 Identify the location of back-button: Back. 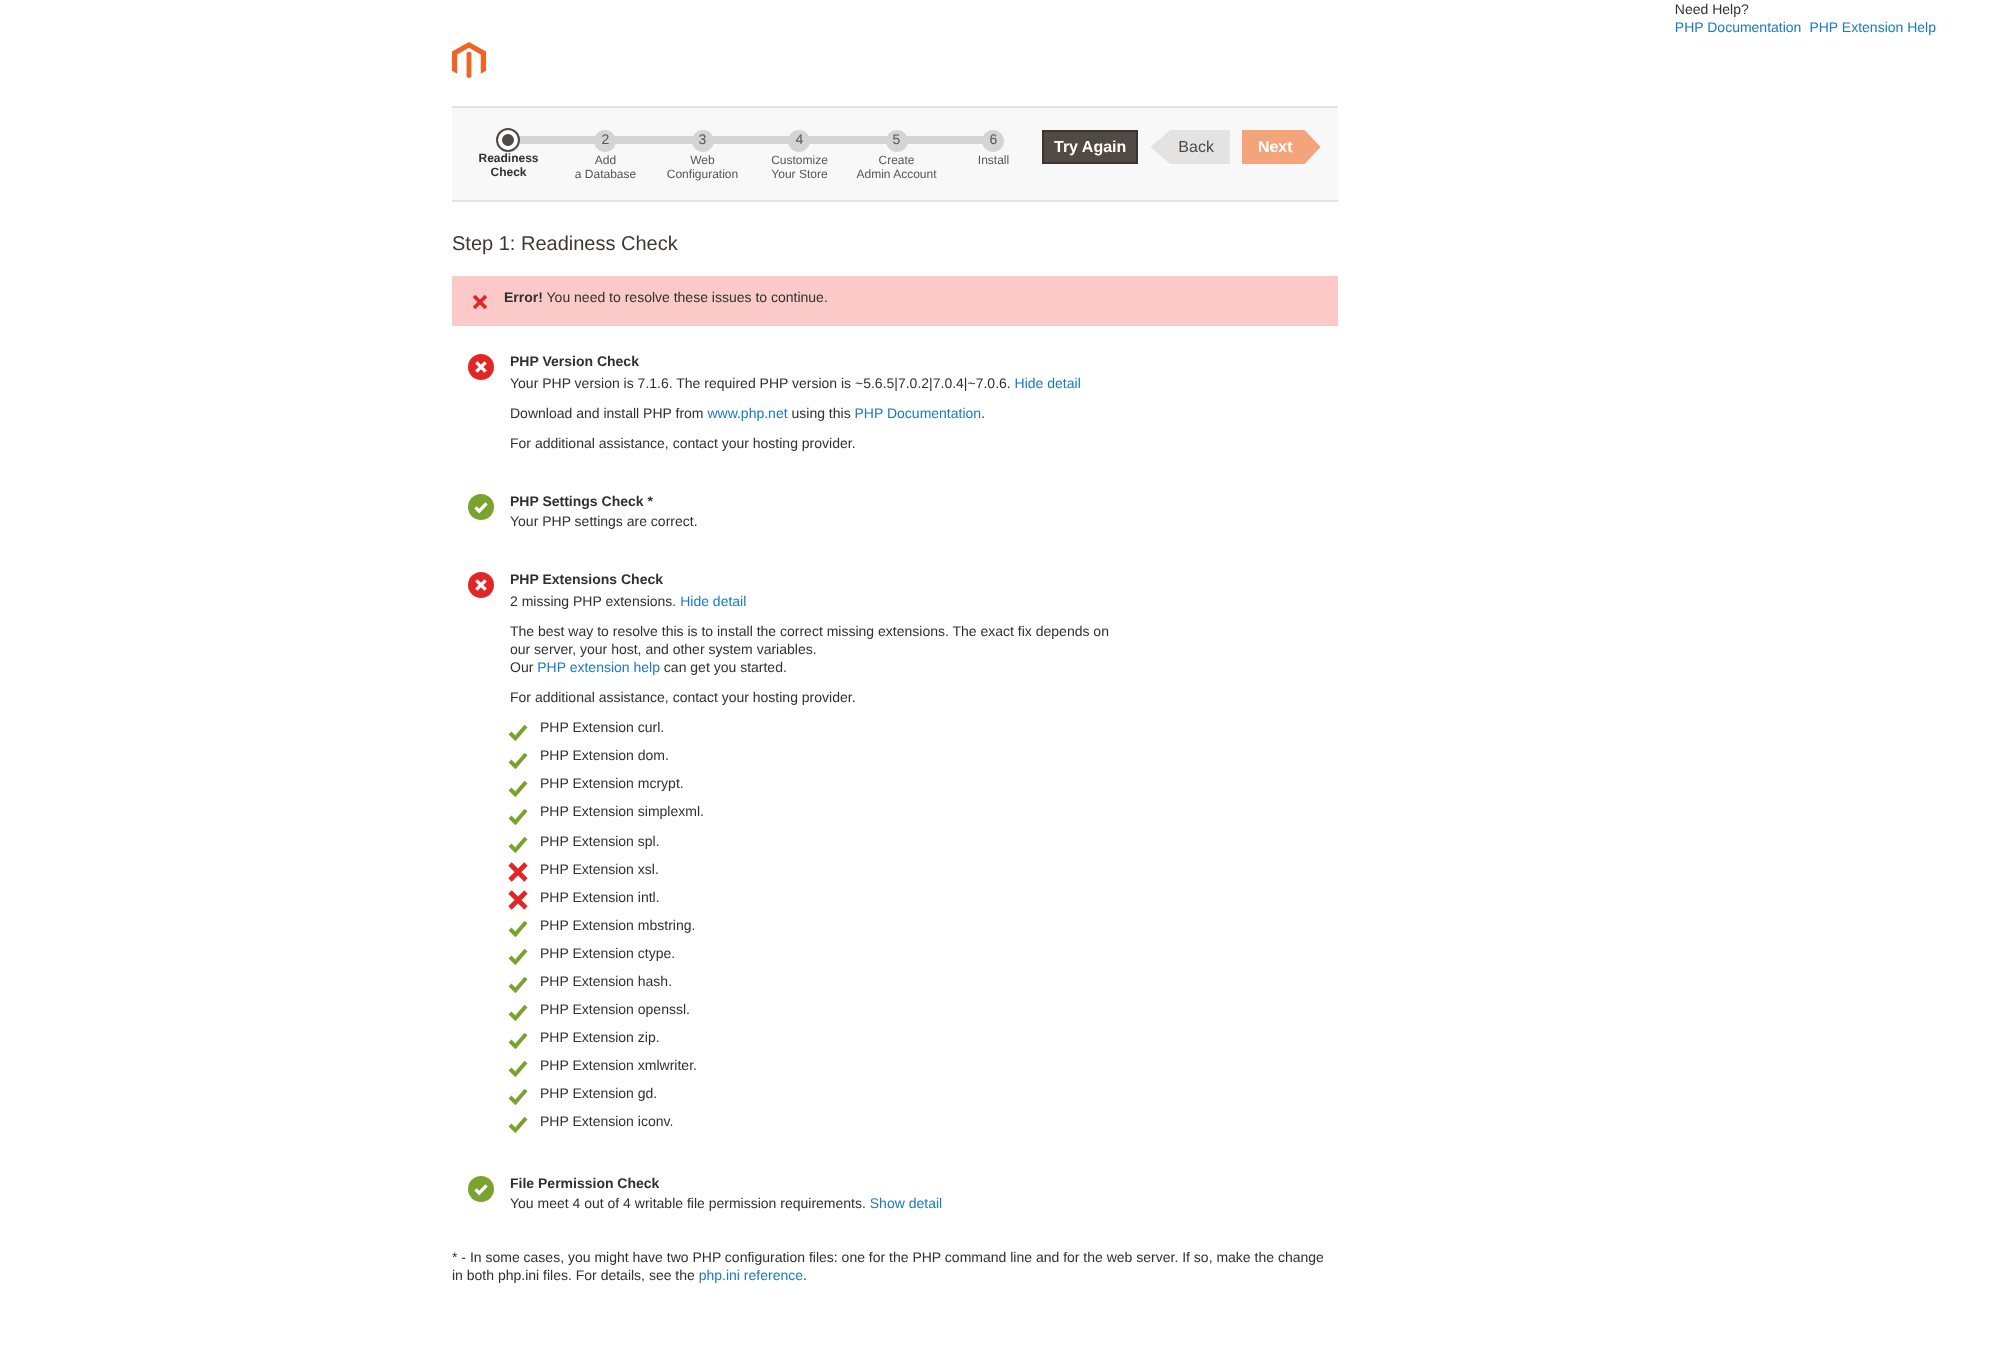
(1190, 147).